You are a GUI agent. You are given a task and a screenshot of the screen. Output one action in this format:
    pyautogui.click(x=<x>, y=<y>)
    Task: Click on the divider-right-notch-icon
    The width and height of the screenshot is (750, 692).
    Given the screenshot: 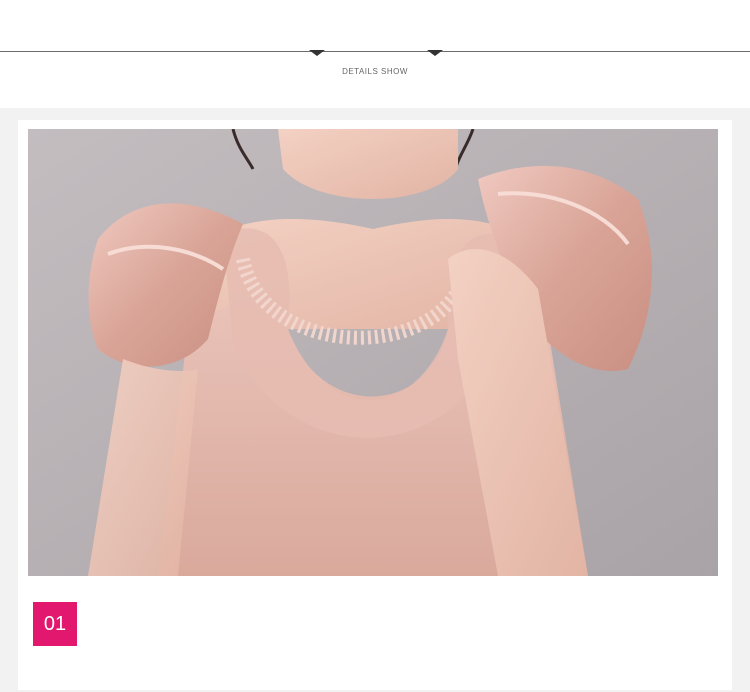 What is the action you would take?
    pyautogui.click(x=435, y=53)
    